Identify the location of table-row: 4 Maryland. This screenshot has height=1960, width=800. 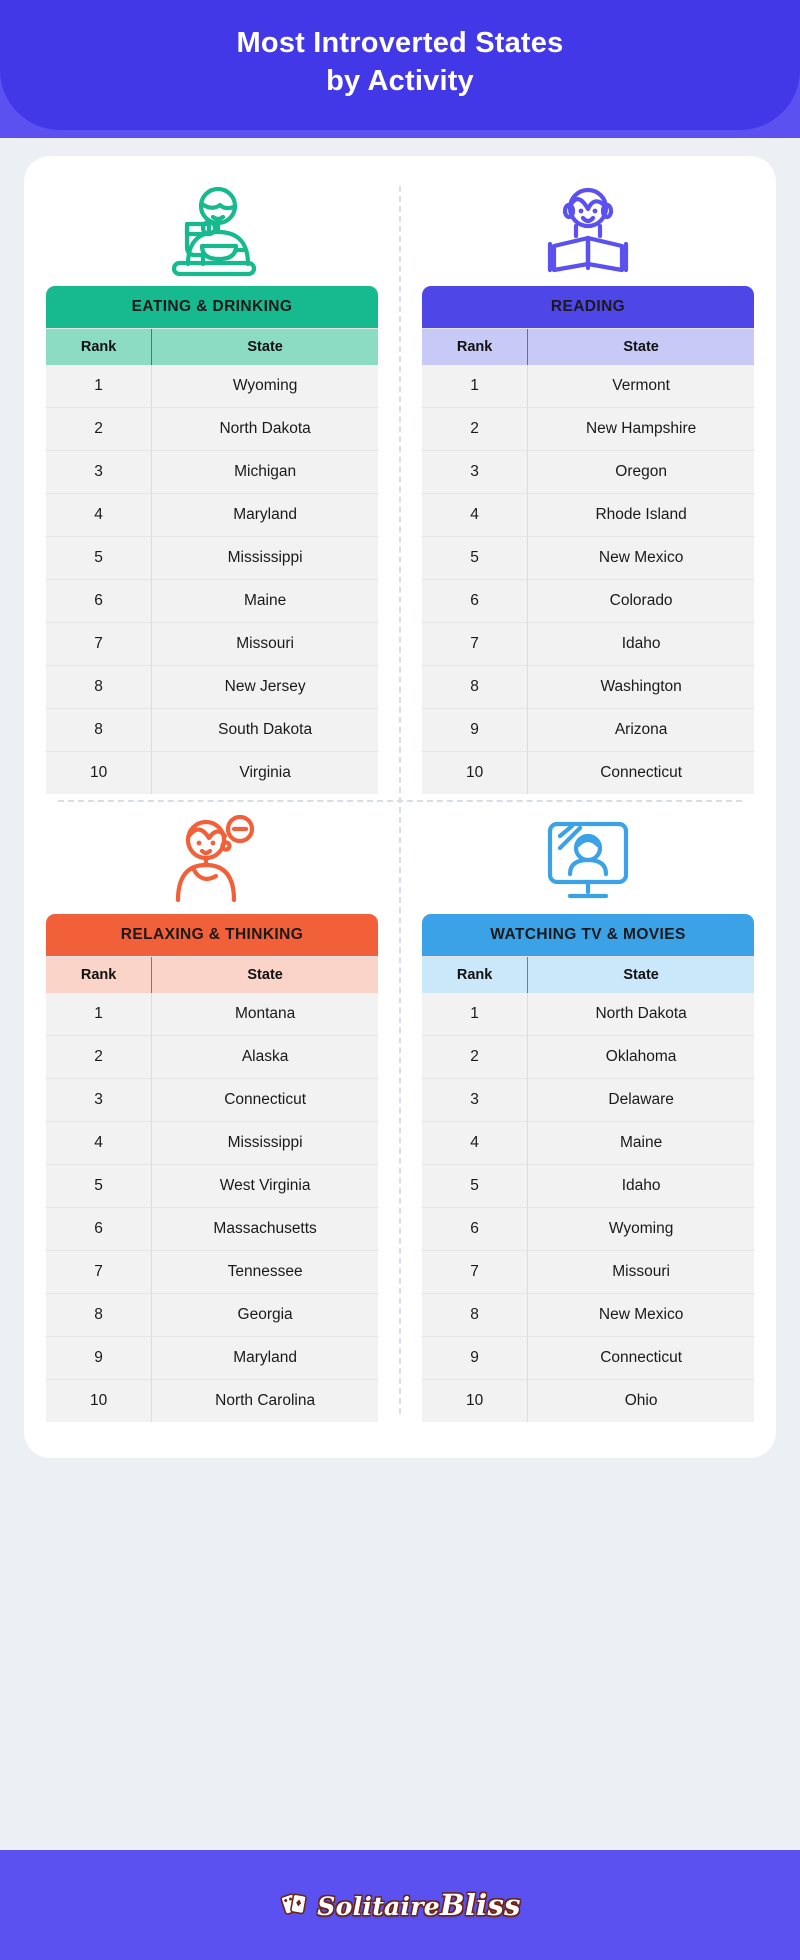
(212, 515).